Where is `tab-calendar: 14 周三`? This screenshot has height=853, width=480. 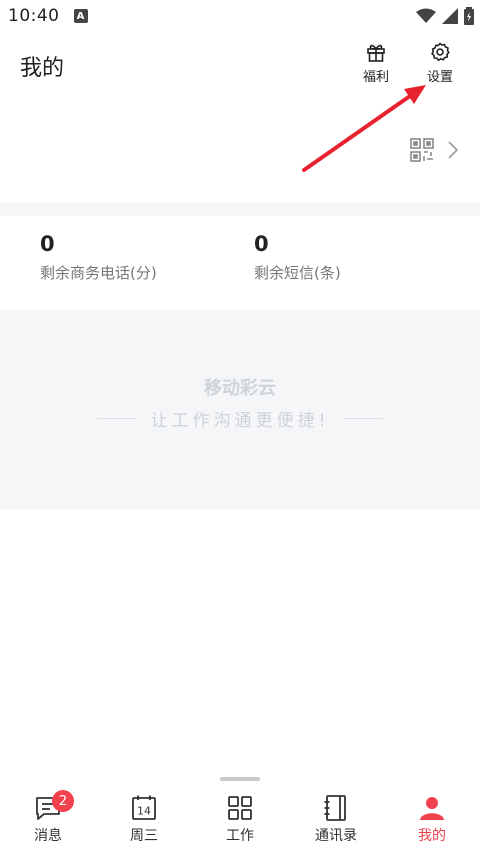
tab-calendar: 14 周三 is located at coordinates (144, 821).